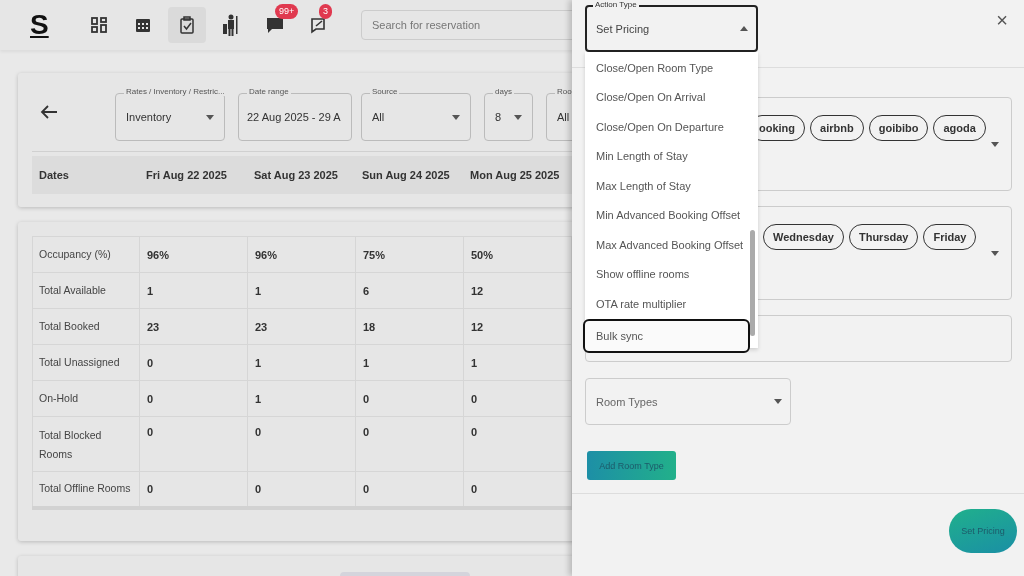 The height and width of the screenshot is (576, 1024). I want to click on field-label: Roo, so click(563, 91).